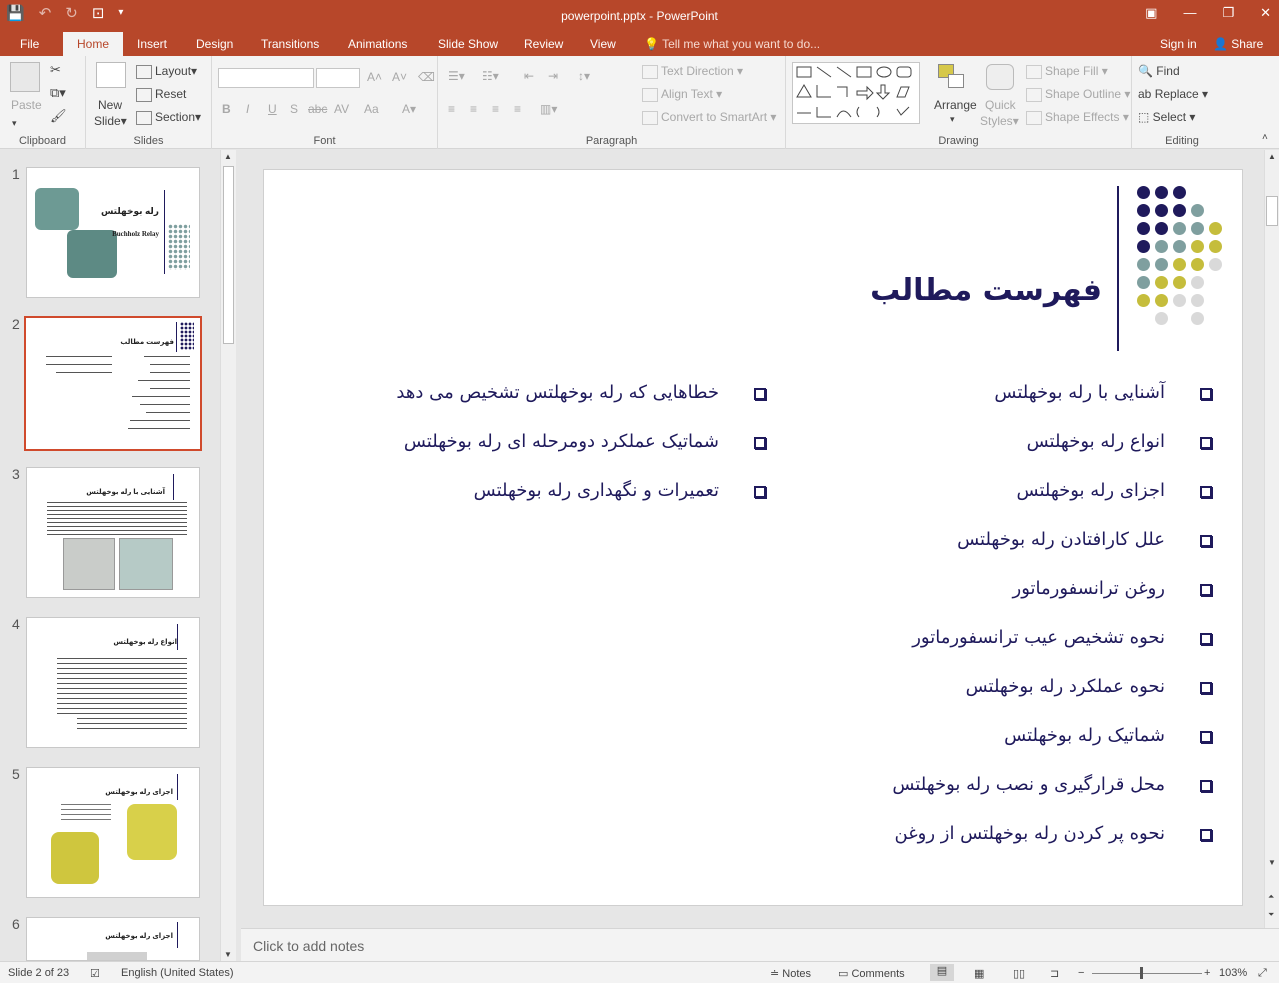 This screenshot has height=983, width=1279. I want to click on close-icon: ✕, so click(1265, 13).